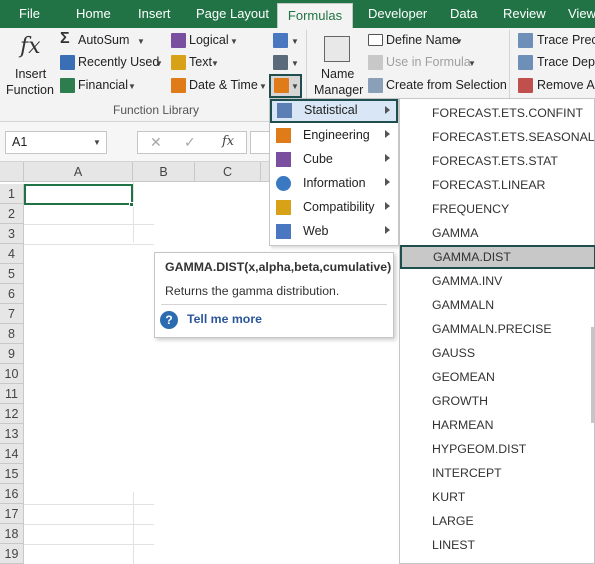 The image size is (595, 564). Describe the element at coordinates (497, 545) in the screenshot. I see `function-item: LINEST` at that location.